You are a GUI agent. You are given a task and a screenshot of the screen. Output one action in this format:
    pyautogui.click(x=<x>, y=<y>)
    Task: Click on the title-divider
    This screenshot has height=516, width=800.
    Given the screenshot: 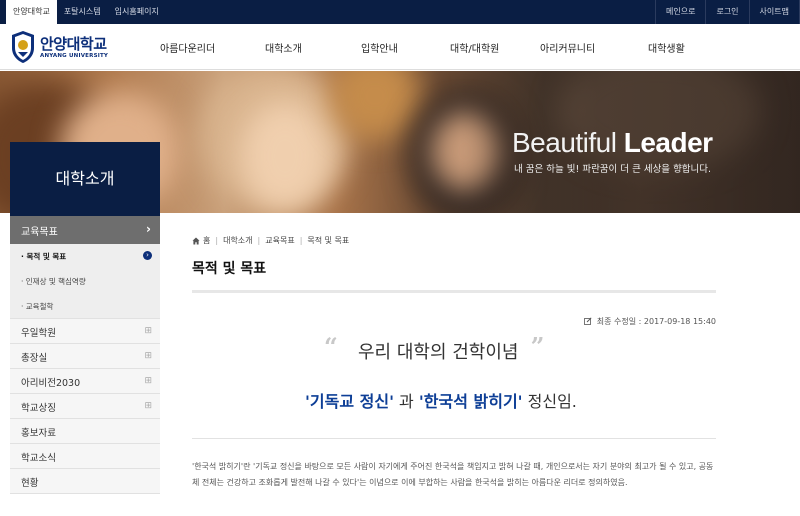 What is the action you would take?
    pyautogui.click(x=454, y=291)
    